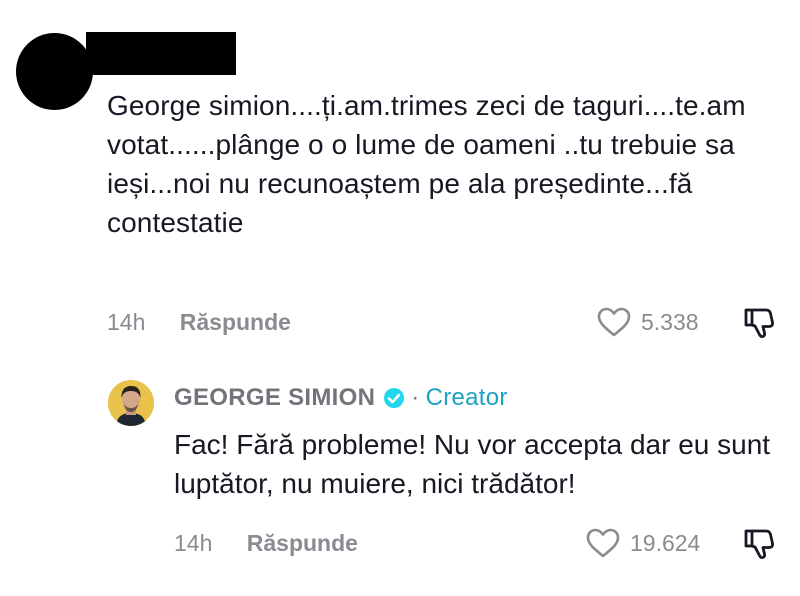  I want to click on comment-reply-button: Răspunde, so click(235, 322).